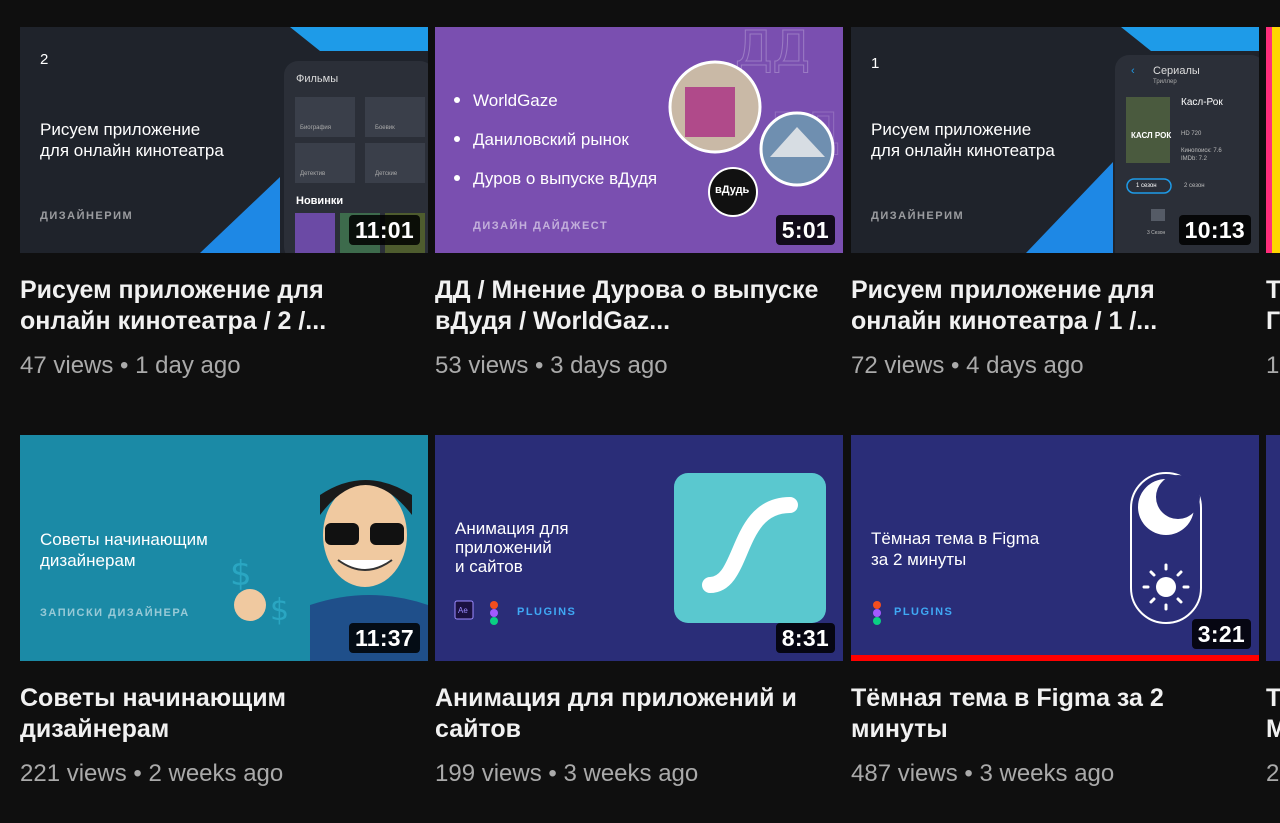 Image resolution: width=1280 pixels, height=823 pixels. What do you see at coordinates (1194, 186) in the screenshot?
I see `season-chip: 2 сезон` at bounding box center [1194, 186].